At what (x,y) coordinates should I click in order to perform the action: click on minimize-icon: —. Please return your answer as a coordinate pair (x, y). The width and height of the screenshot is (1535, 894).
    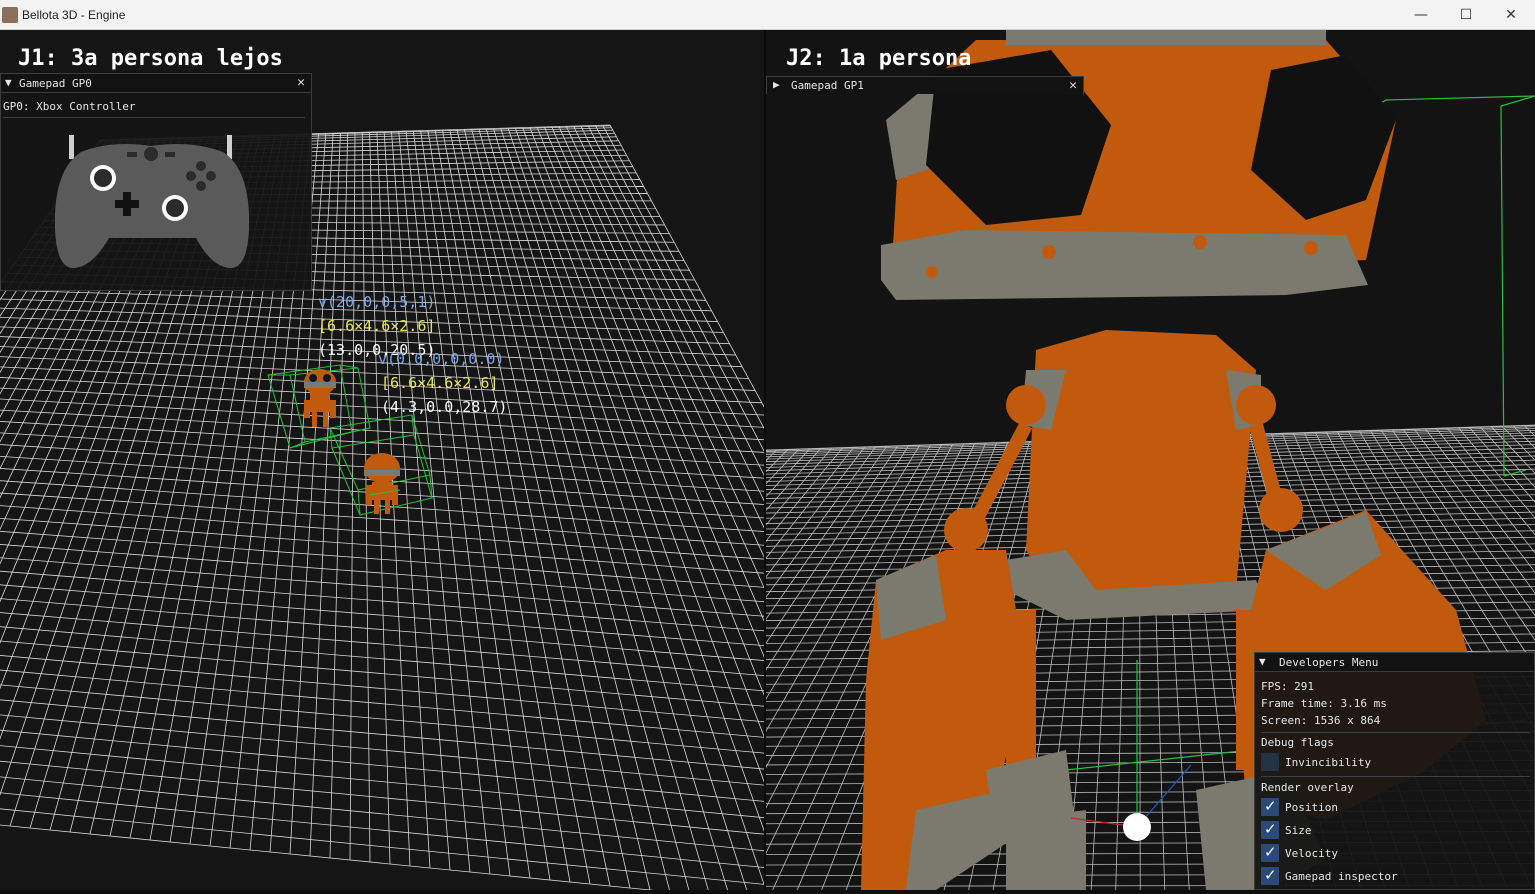
    Looking at the image, I should click on (1421, 15).